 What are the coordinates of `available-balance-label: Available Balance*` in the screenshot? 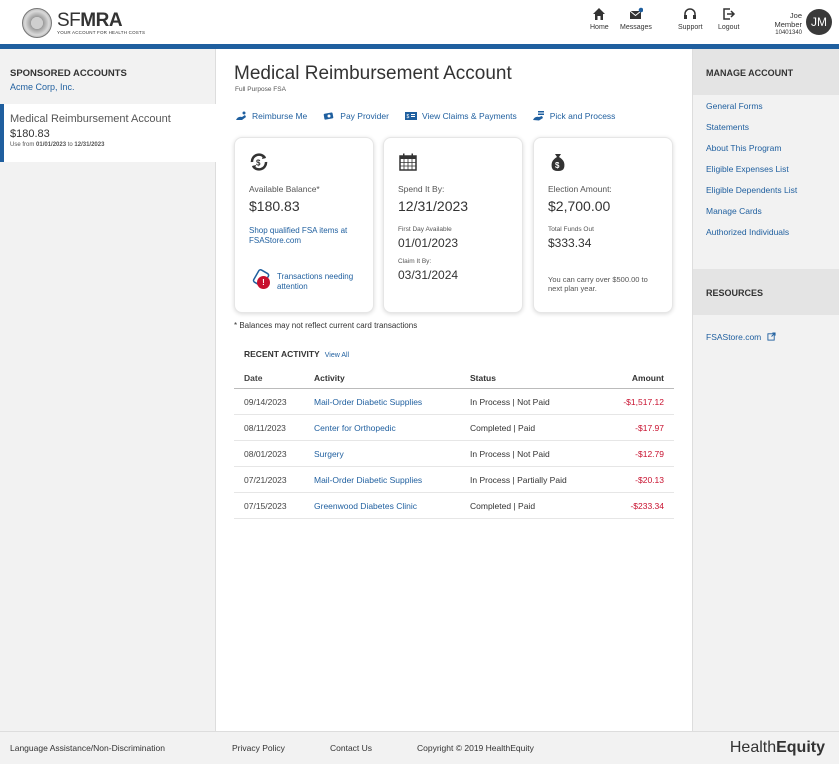 It's located at (284, 189).